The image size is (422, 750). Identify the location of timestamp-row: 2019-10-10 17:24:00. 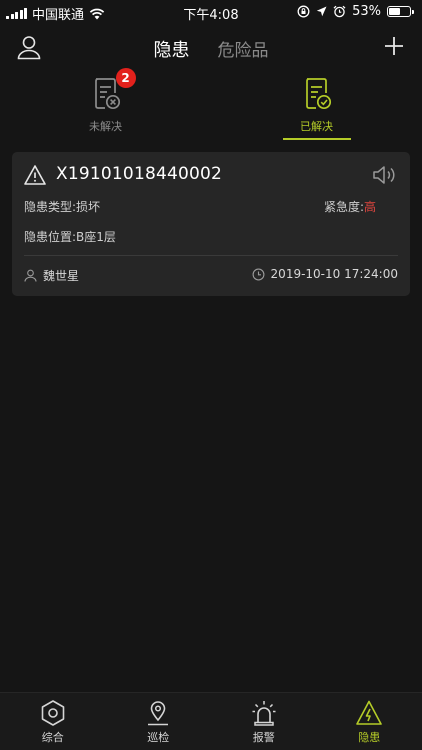
(325, 274).